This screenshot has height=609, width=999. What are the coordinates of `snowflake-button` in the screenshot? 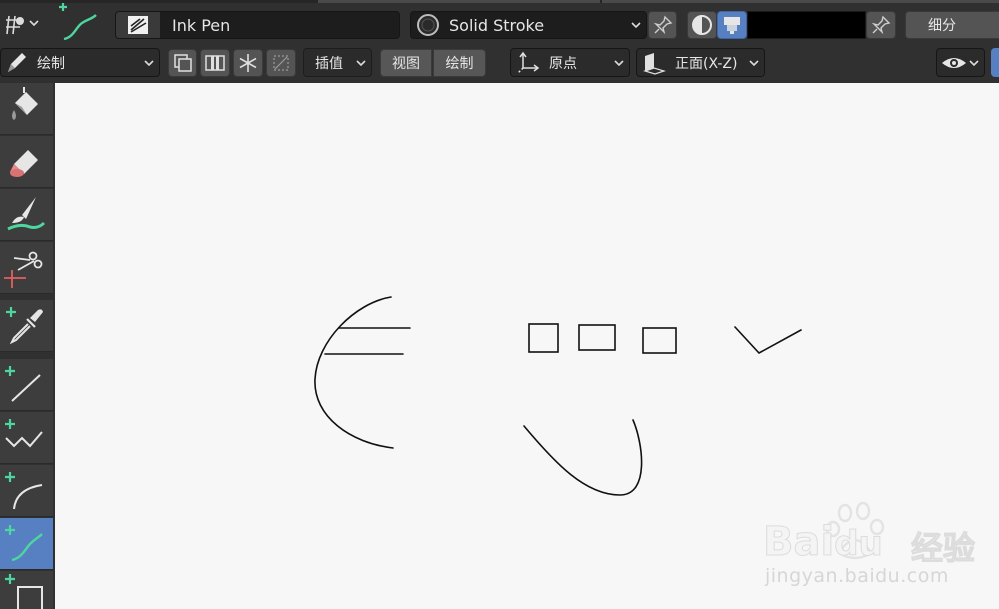 It's located at (248, 63).